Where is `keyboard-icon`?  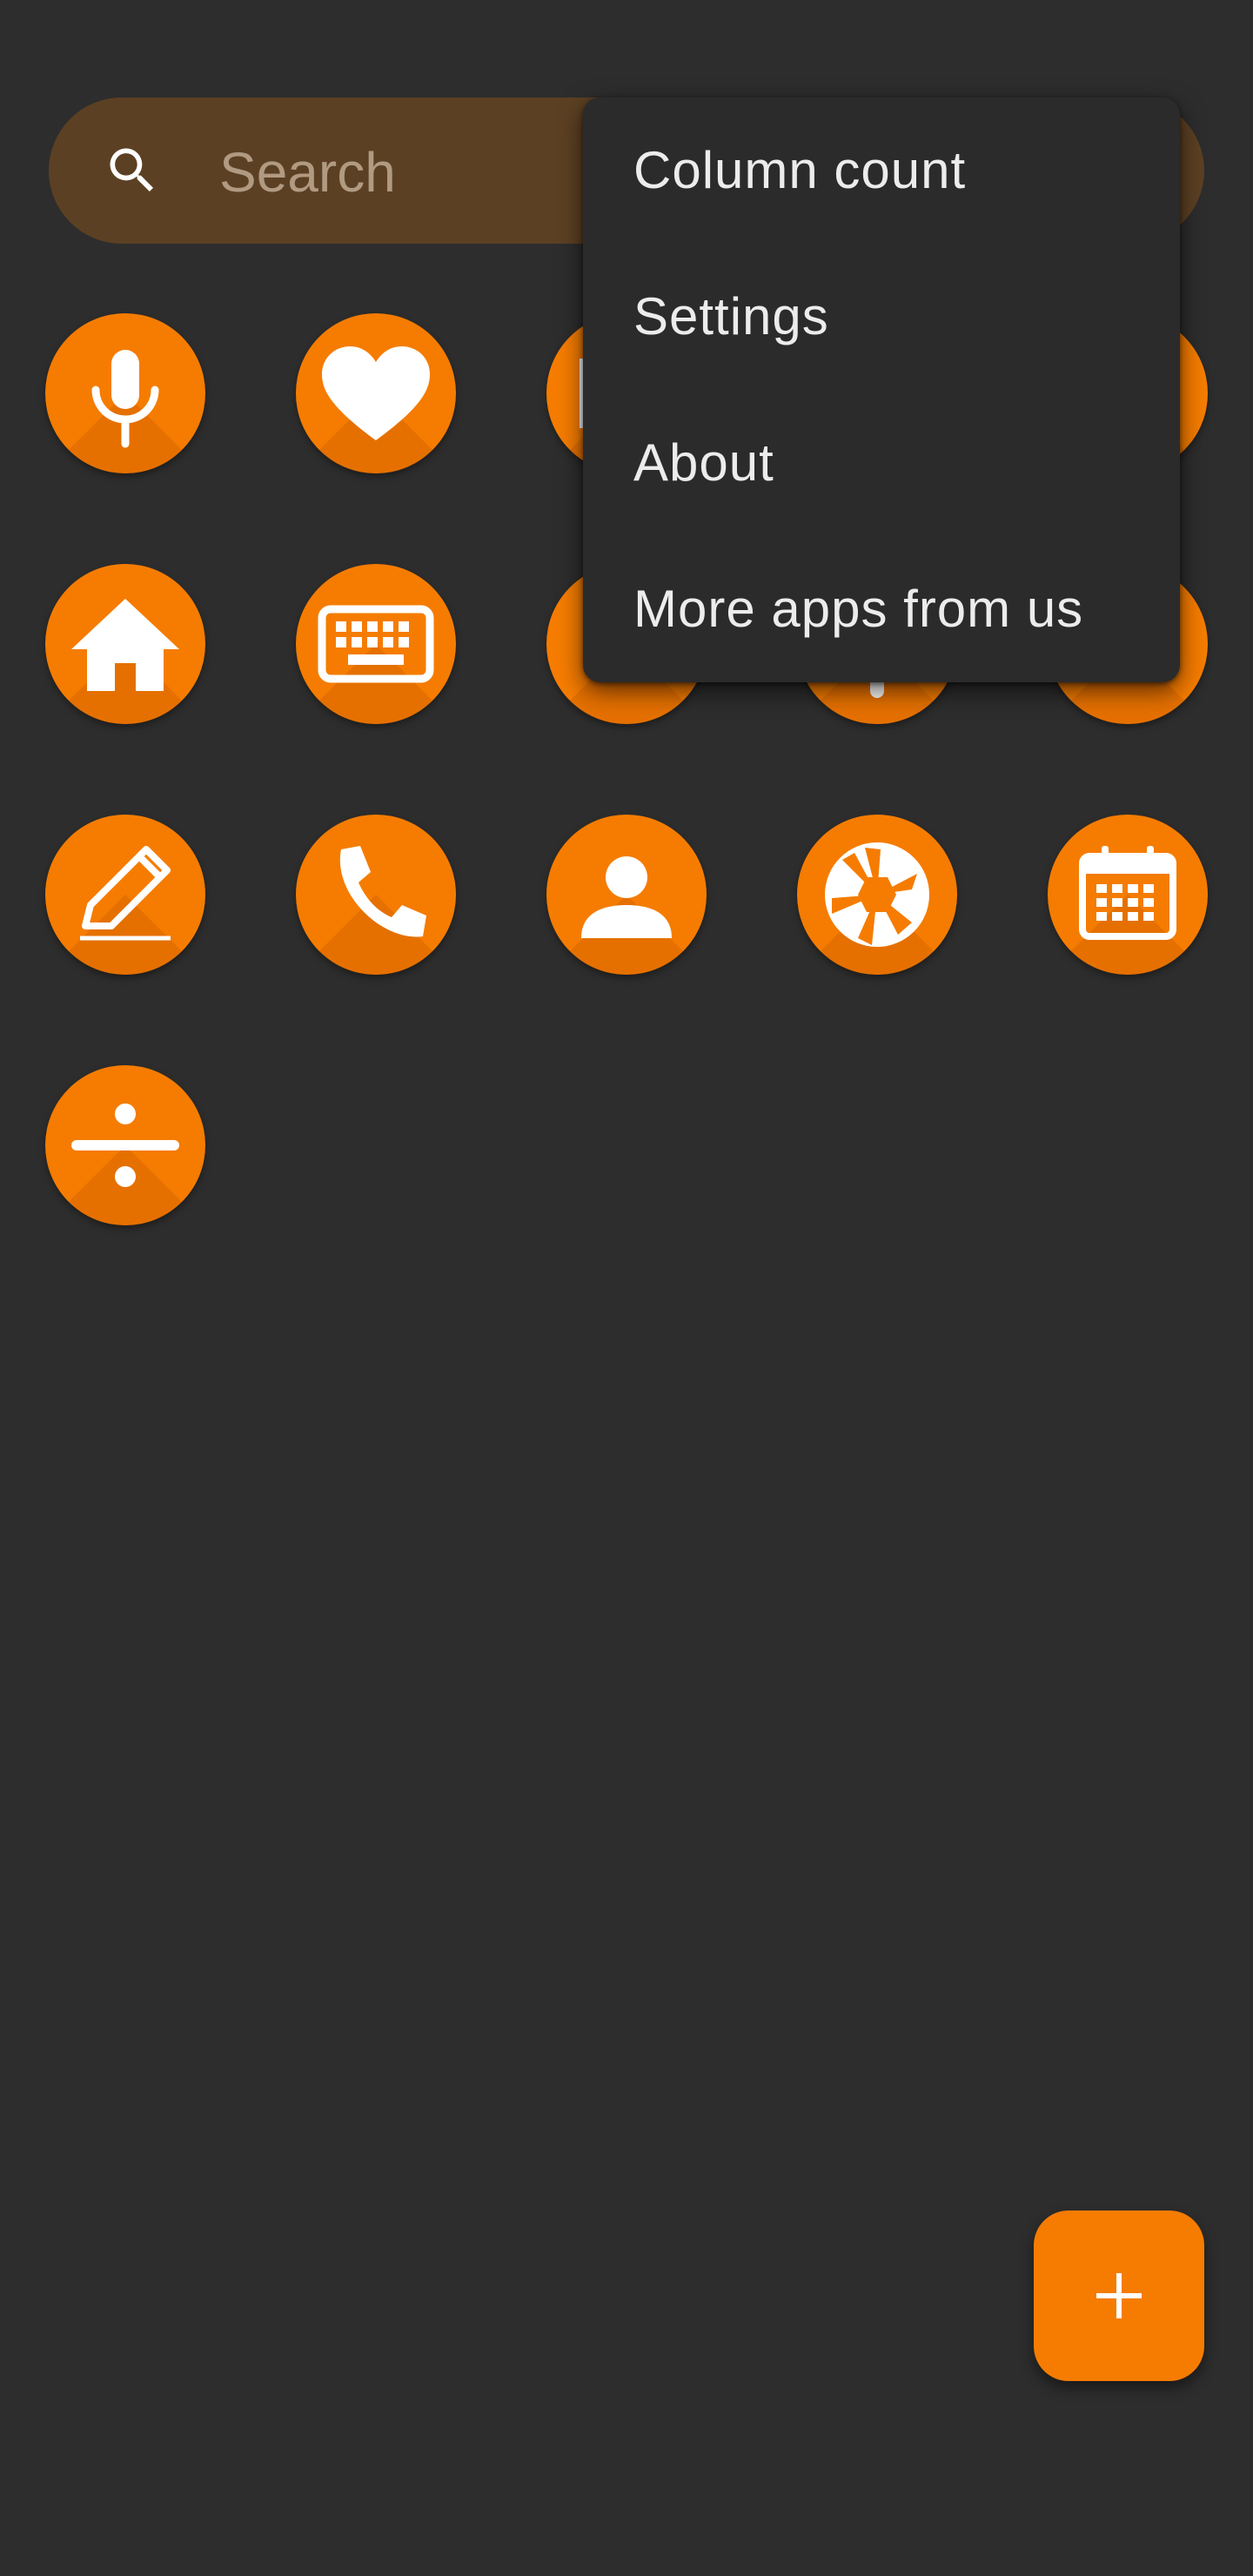 keyboard-icon is located at coordinates (376, 644).